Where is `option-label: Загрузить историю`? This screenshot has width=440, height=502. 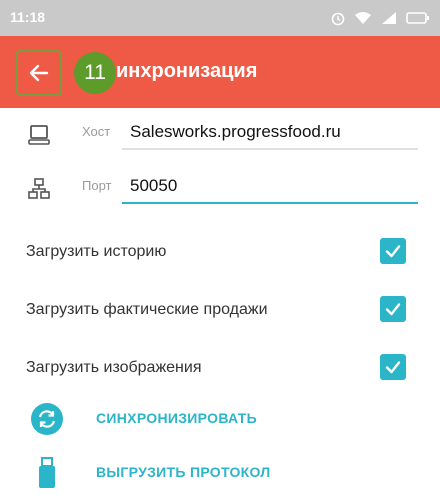
option-label: Загрузить историю is located at coordinates (96, 251).